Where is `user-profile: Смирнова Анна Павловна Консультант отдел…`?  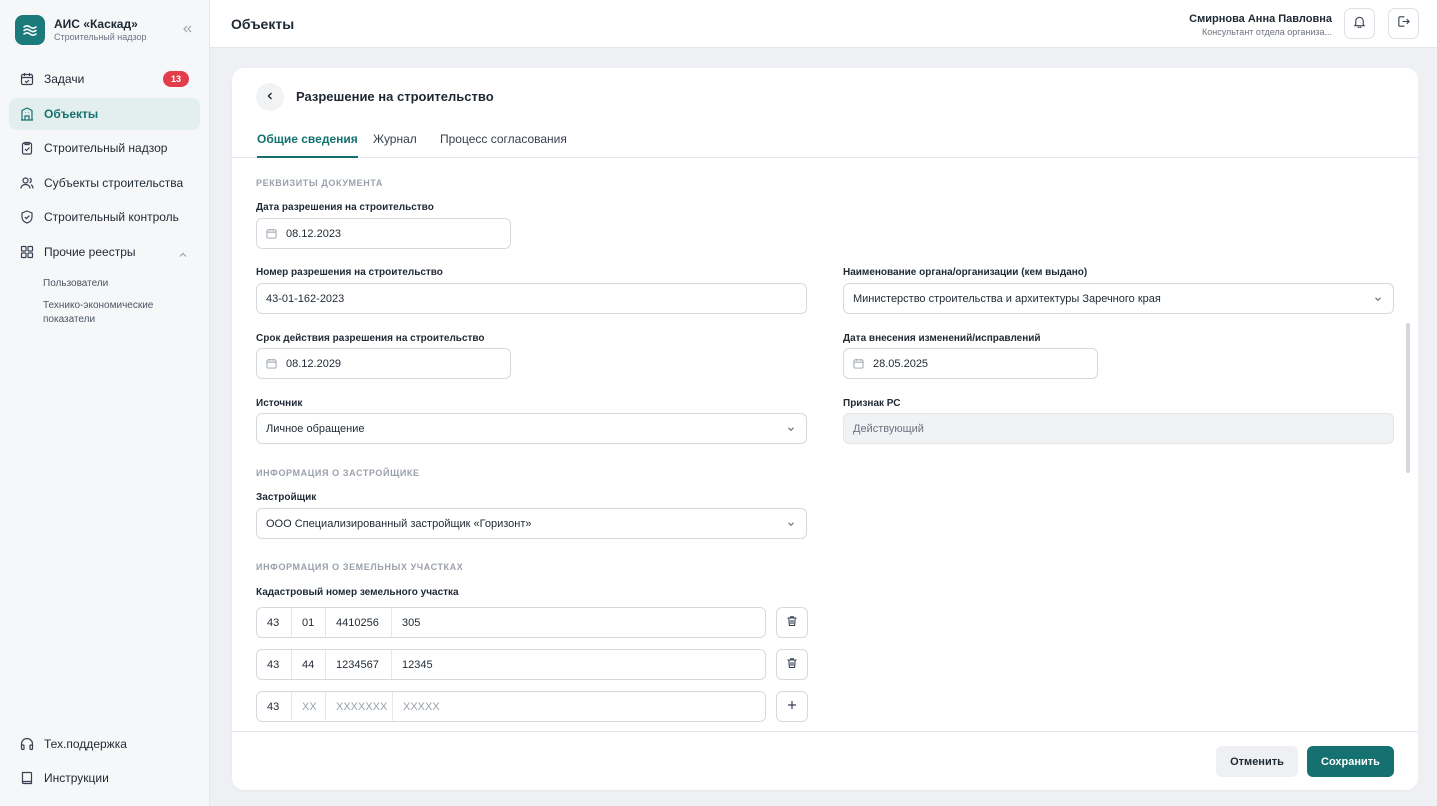 user-profile: Смирнова Анна Павловна Консультант отдел… is located at coordinates (1260, 25).